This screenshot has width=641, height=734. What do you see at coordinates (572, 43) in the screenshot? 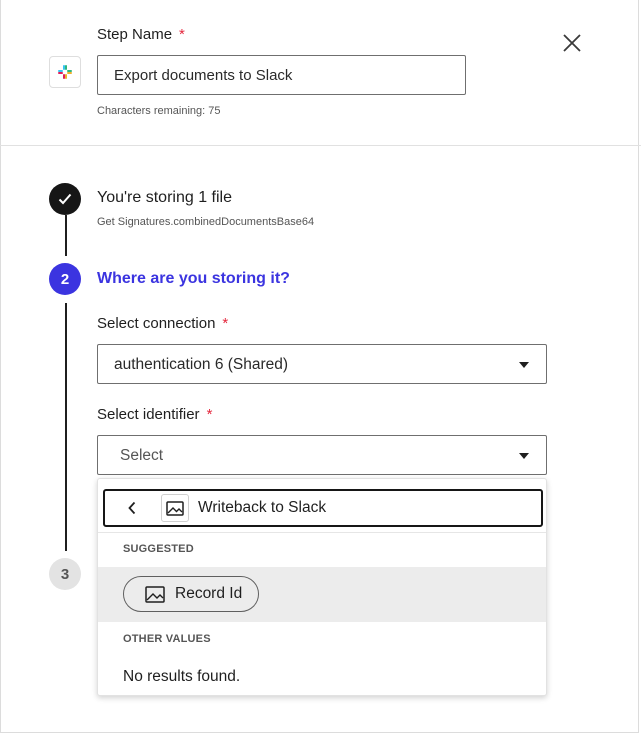
I see `close-icon` at bounding box center [572, 43].